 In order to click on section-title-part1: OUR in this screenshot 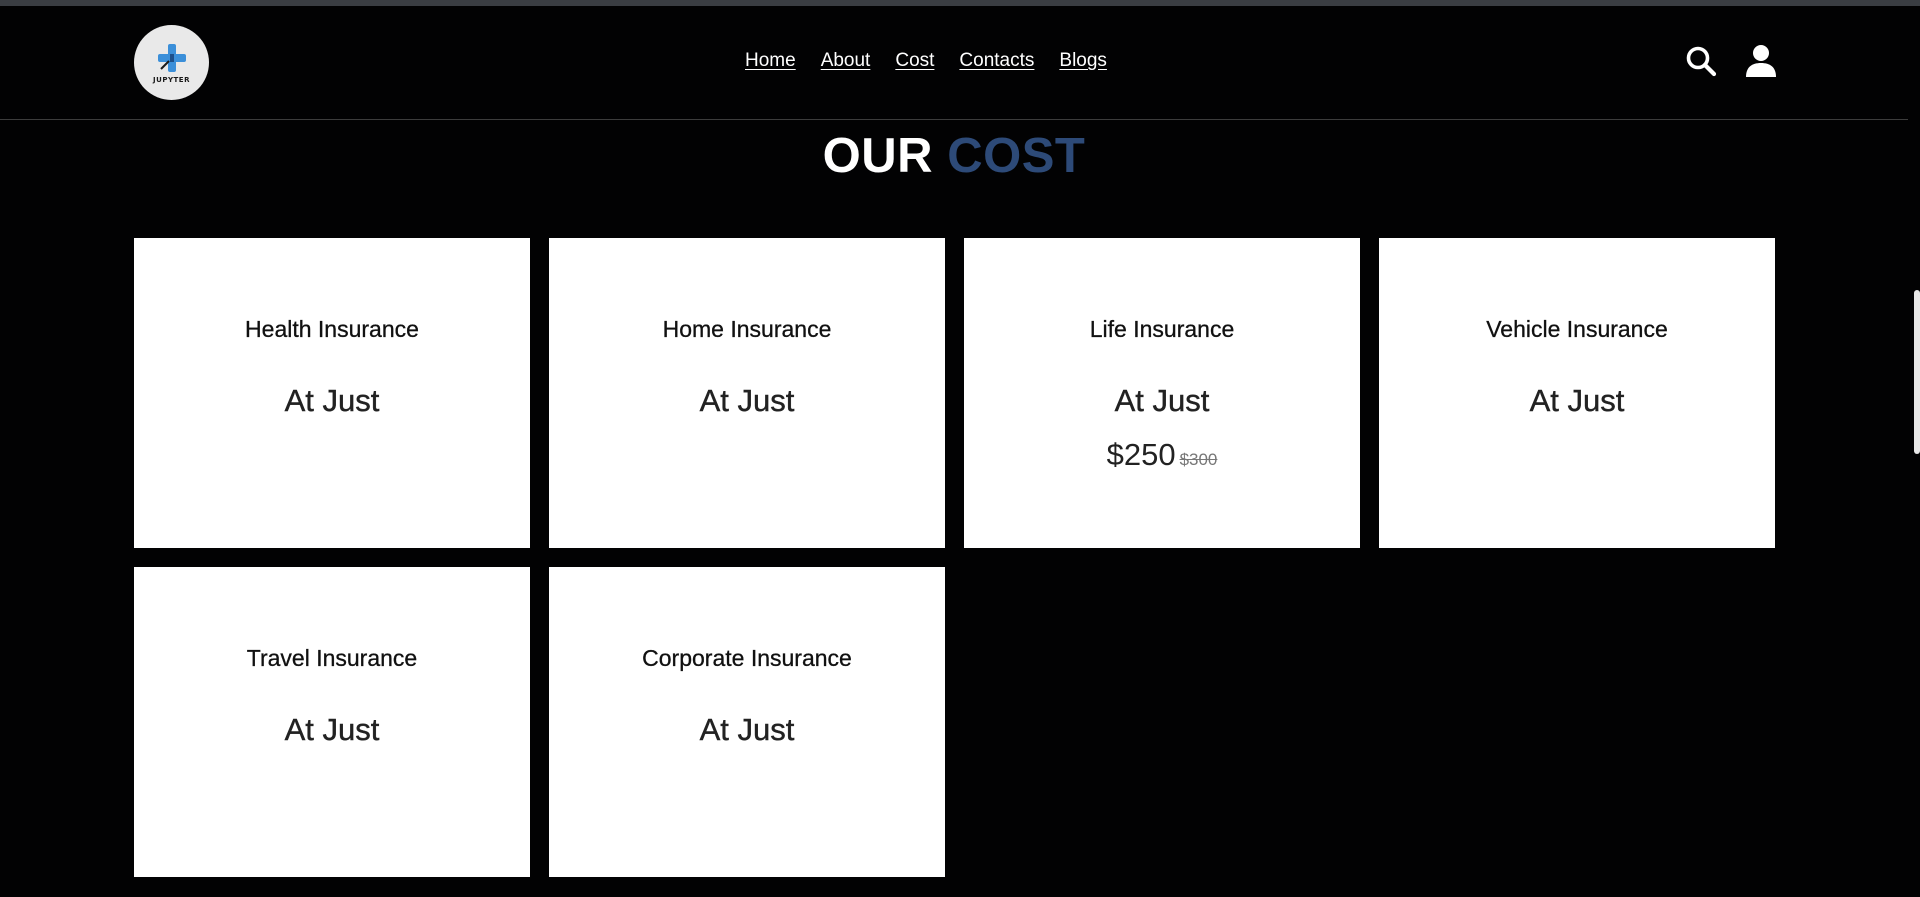, I will do `click(878, 156)`.